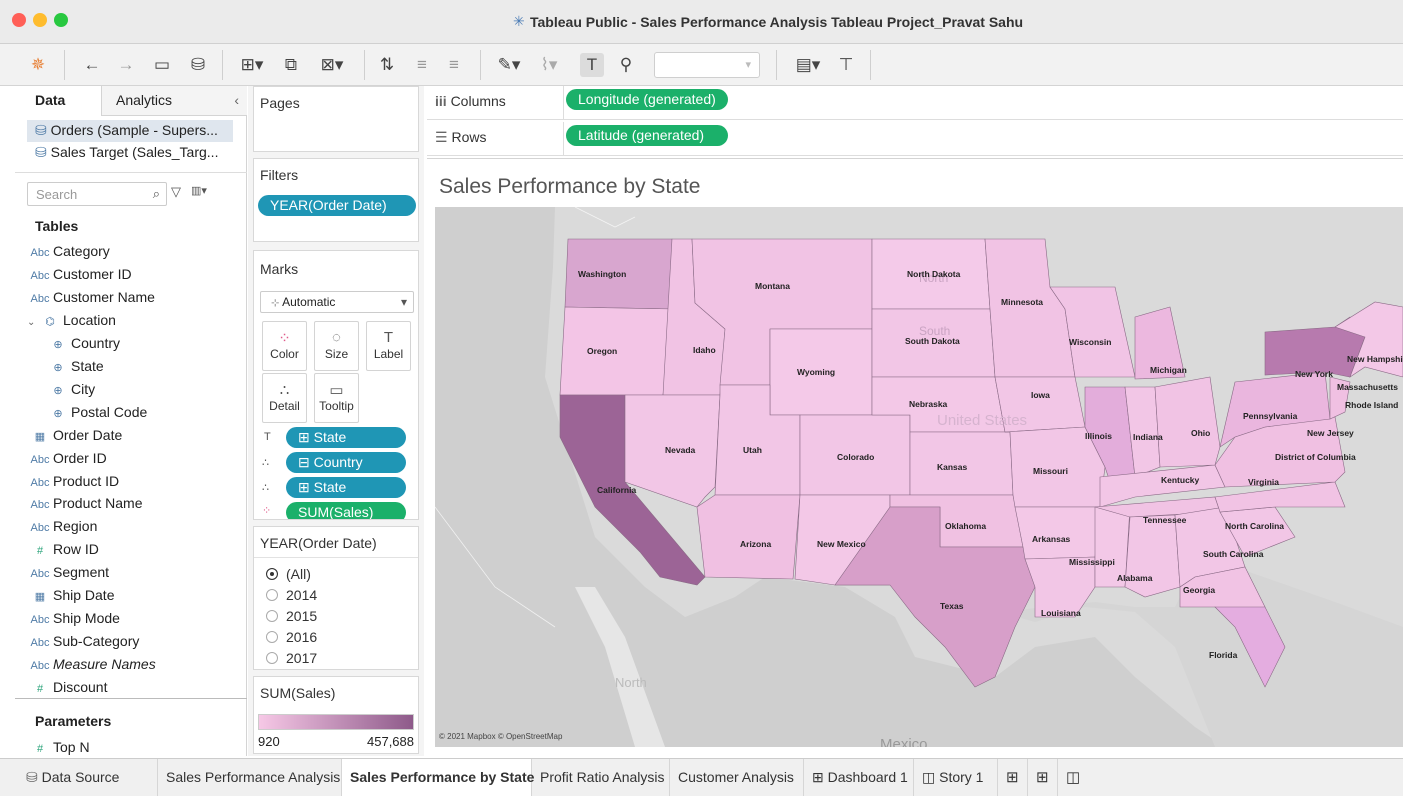 The height and width of the screenshot is (796, 1403). I want to click on columns-shelf: iii Columns Longitude (generated), so click(915, 103).